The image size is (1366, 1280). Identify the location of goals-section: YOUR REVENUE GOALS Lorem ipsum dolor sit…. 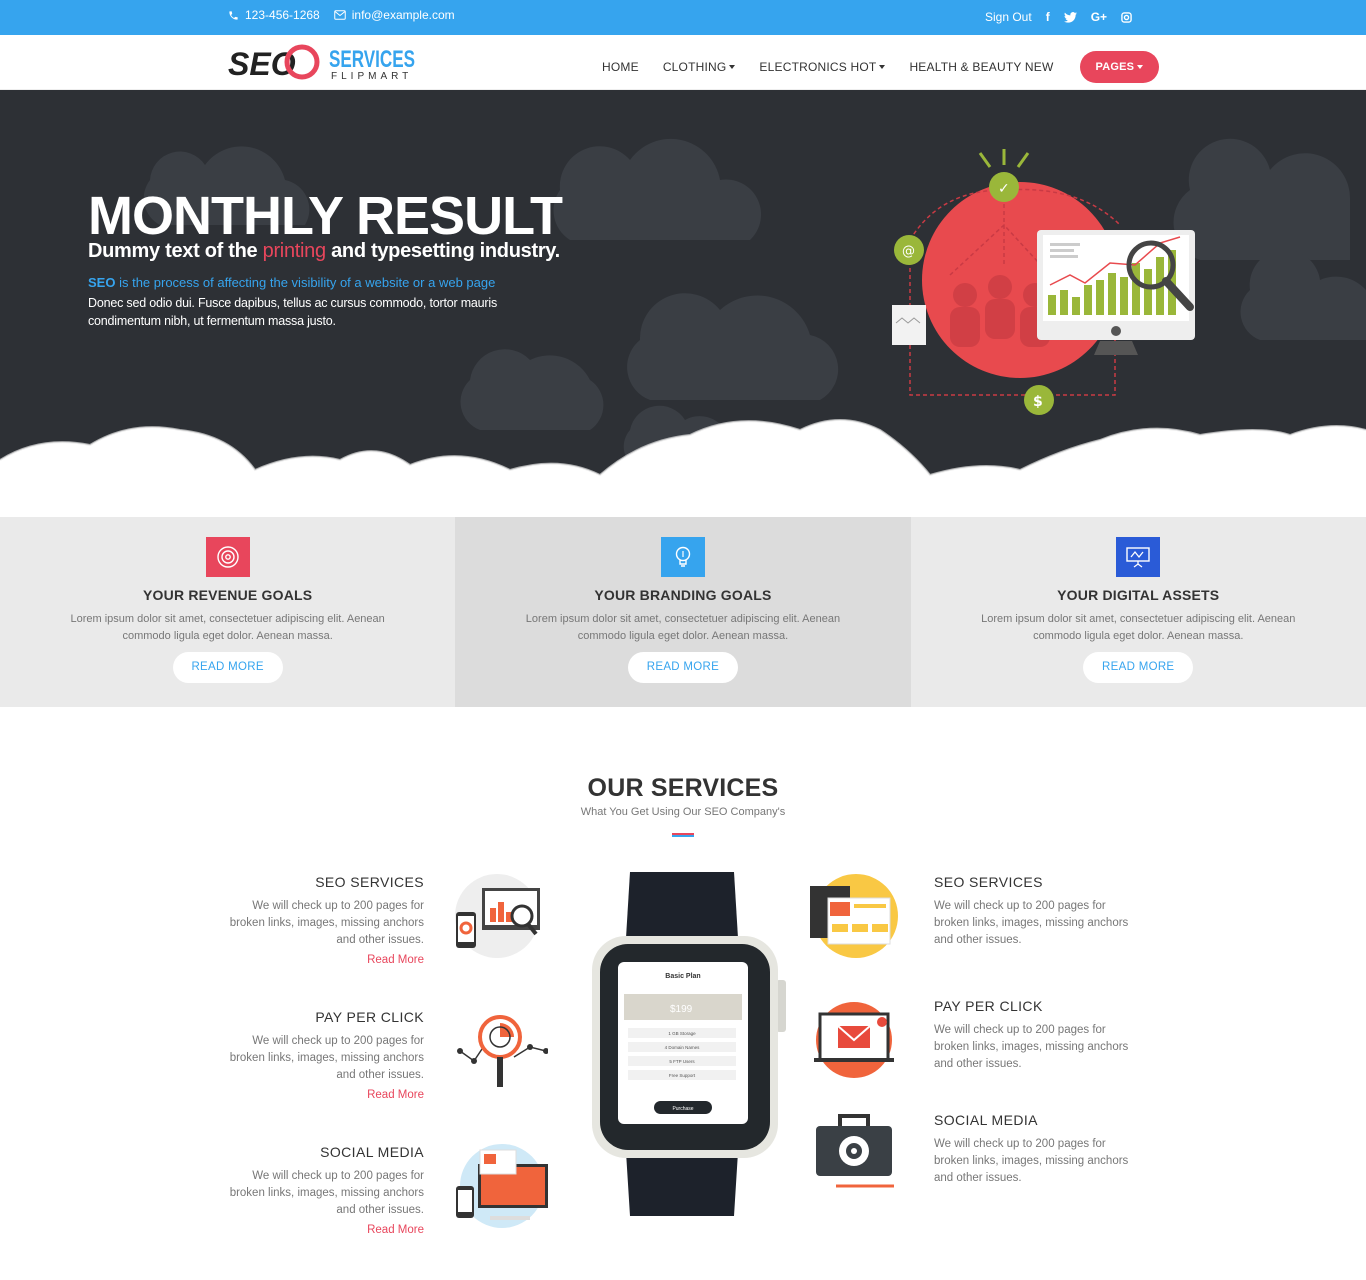
(683, 612).